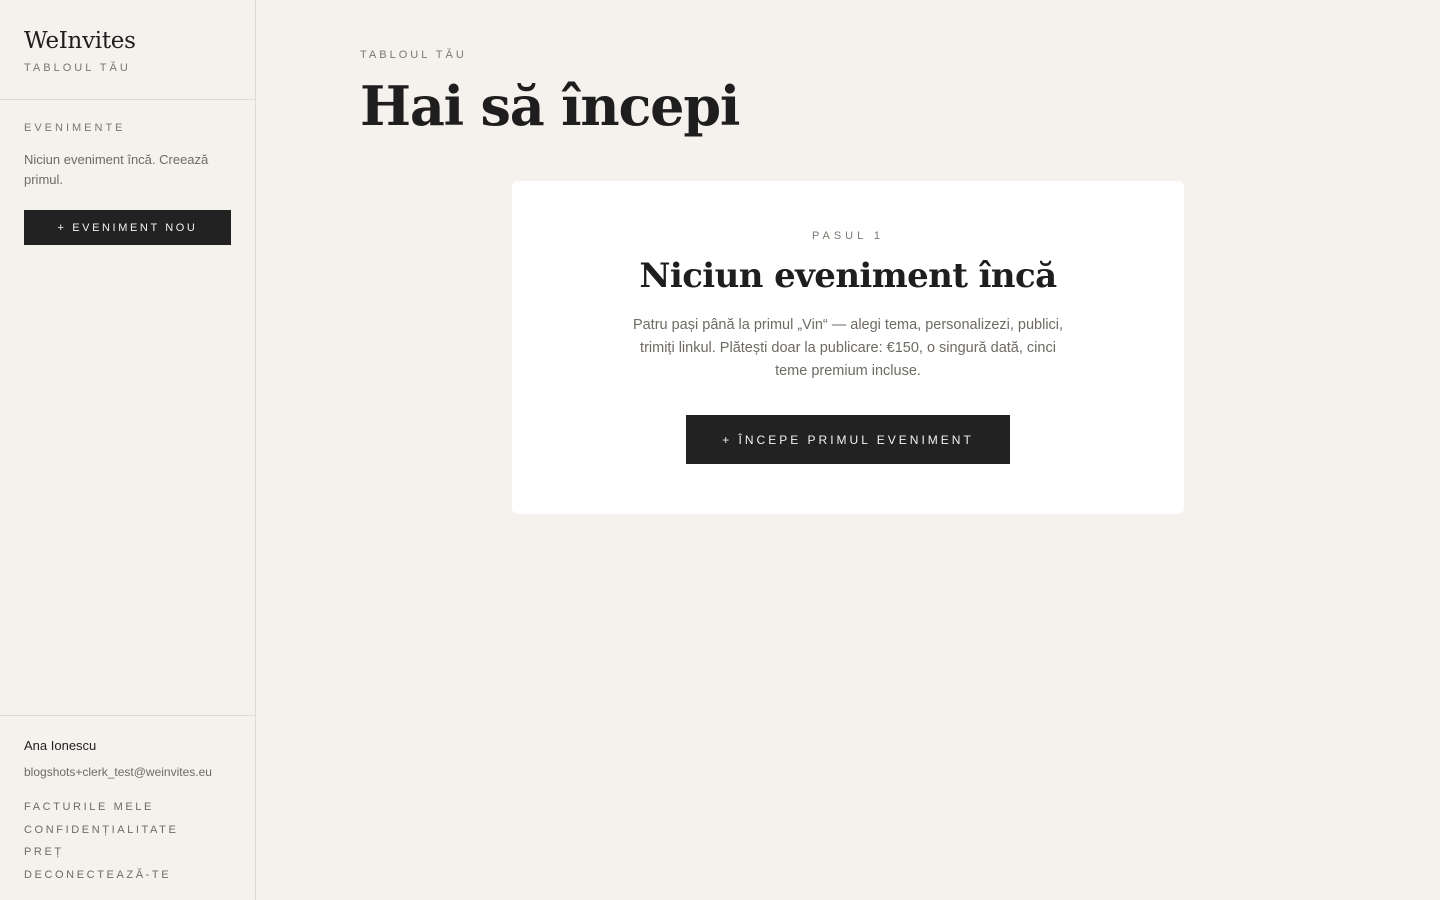 The height and width of the screenshot is (900, 1440). What do you see at coordinates (60, 745) in the screenshot?
I see `user-name: Ana Ionescu` at bounding box center [60, 745].